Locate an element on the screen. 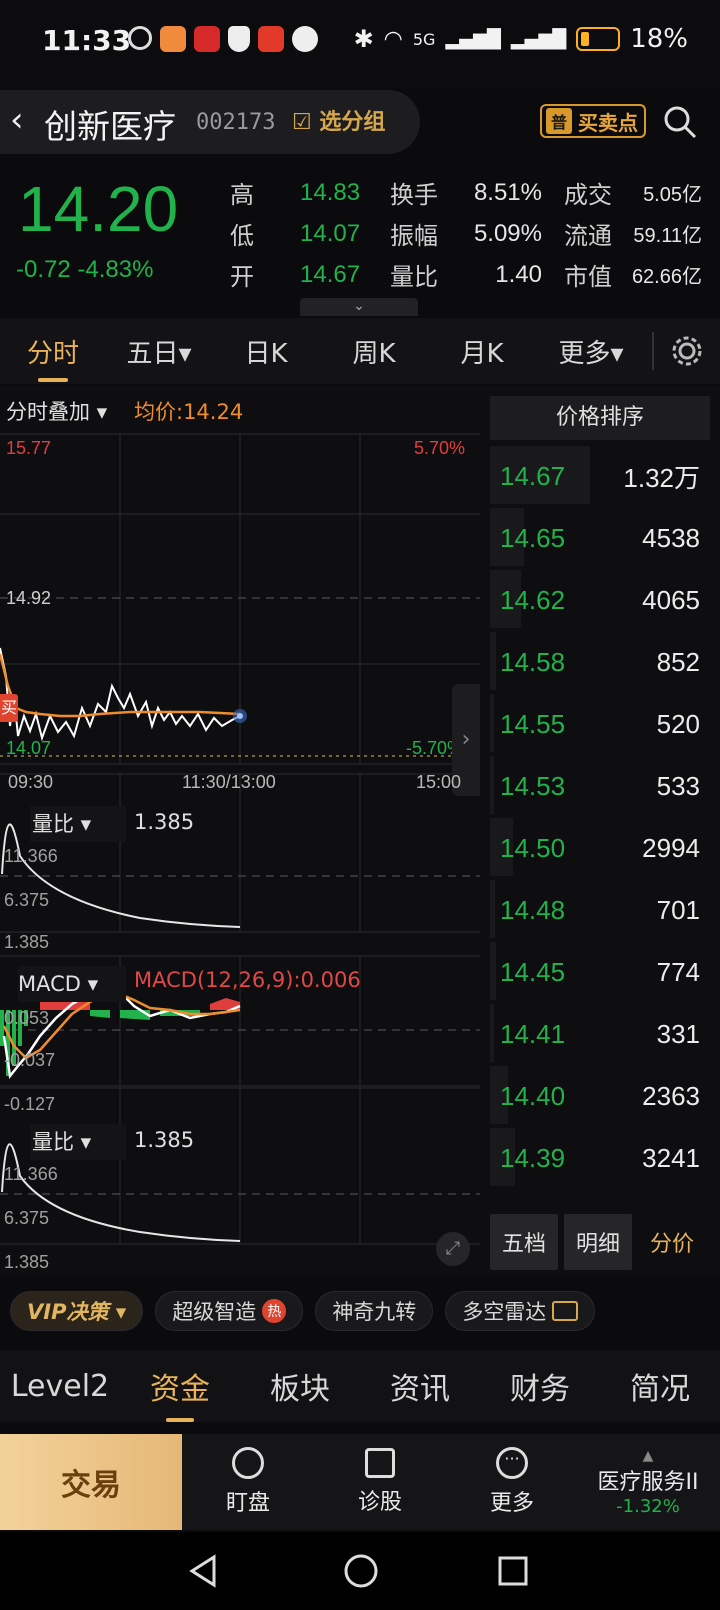 The width and height of the screenshot is (720, 1610). pct-top-tick: 5.70% is located at coordinates (440, 448).